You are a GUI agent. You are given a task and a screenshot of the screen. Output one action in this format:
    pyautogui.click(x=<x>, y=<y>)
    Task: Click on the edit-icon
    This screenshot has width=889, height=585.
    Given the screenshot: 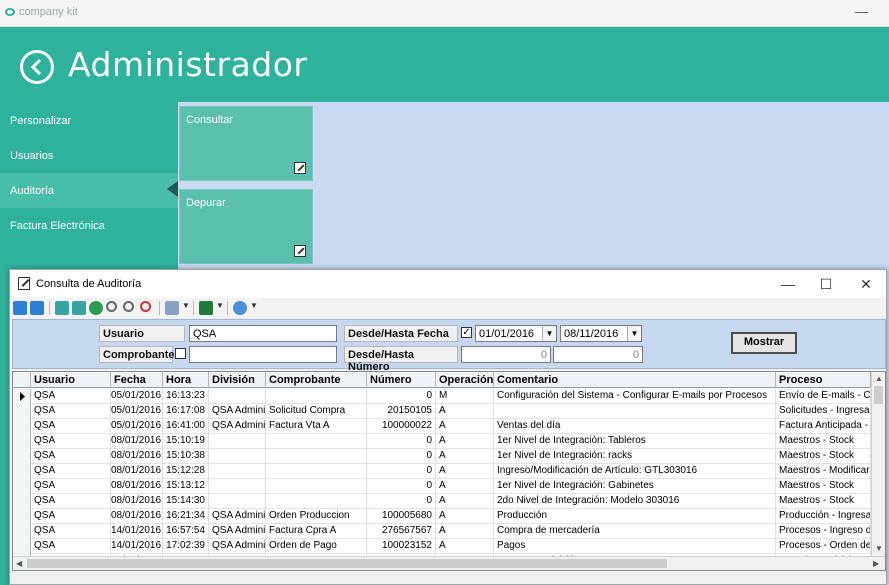 What is the action you would take?
    pyautogui.click(x=24, y=283)
    